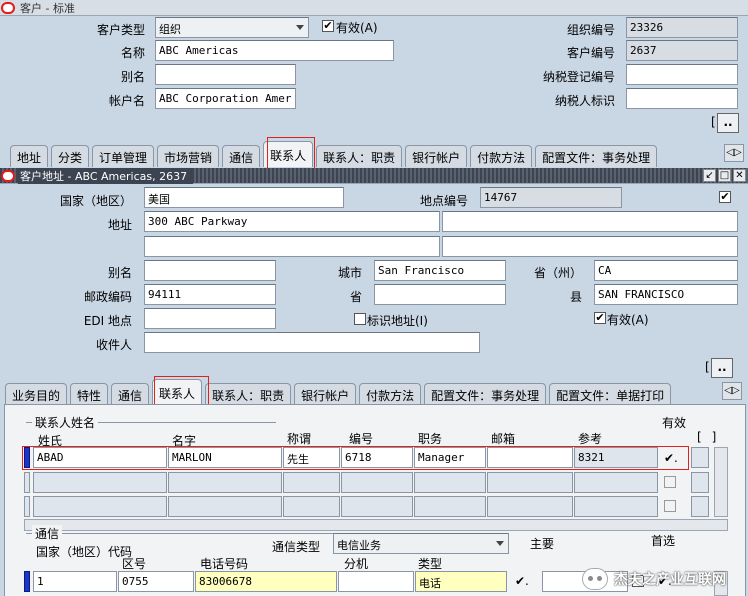 Image resolution: width=748 pixels, height=596 pixels. I want to click on recipient-field, so click(312, 342).